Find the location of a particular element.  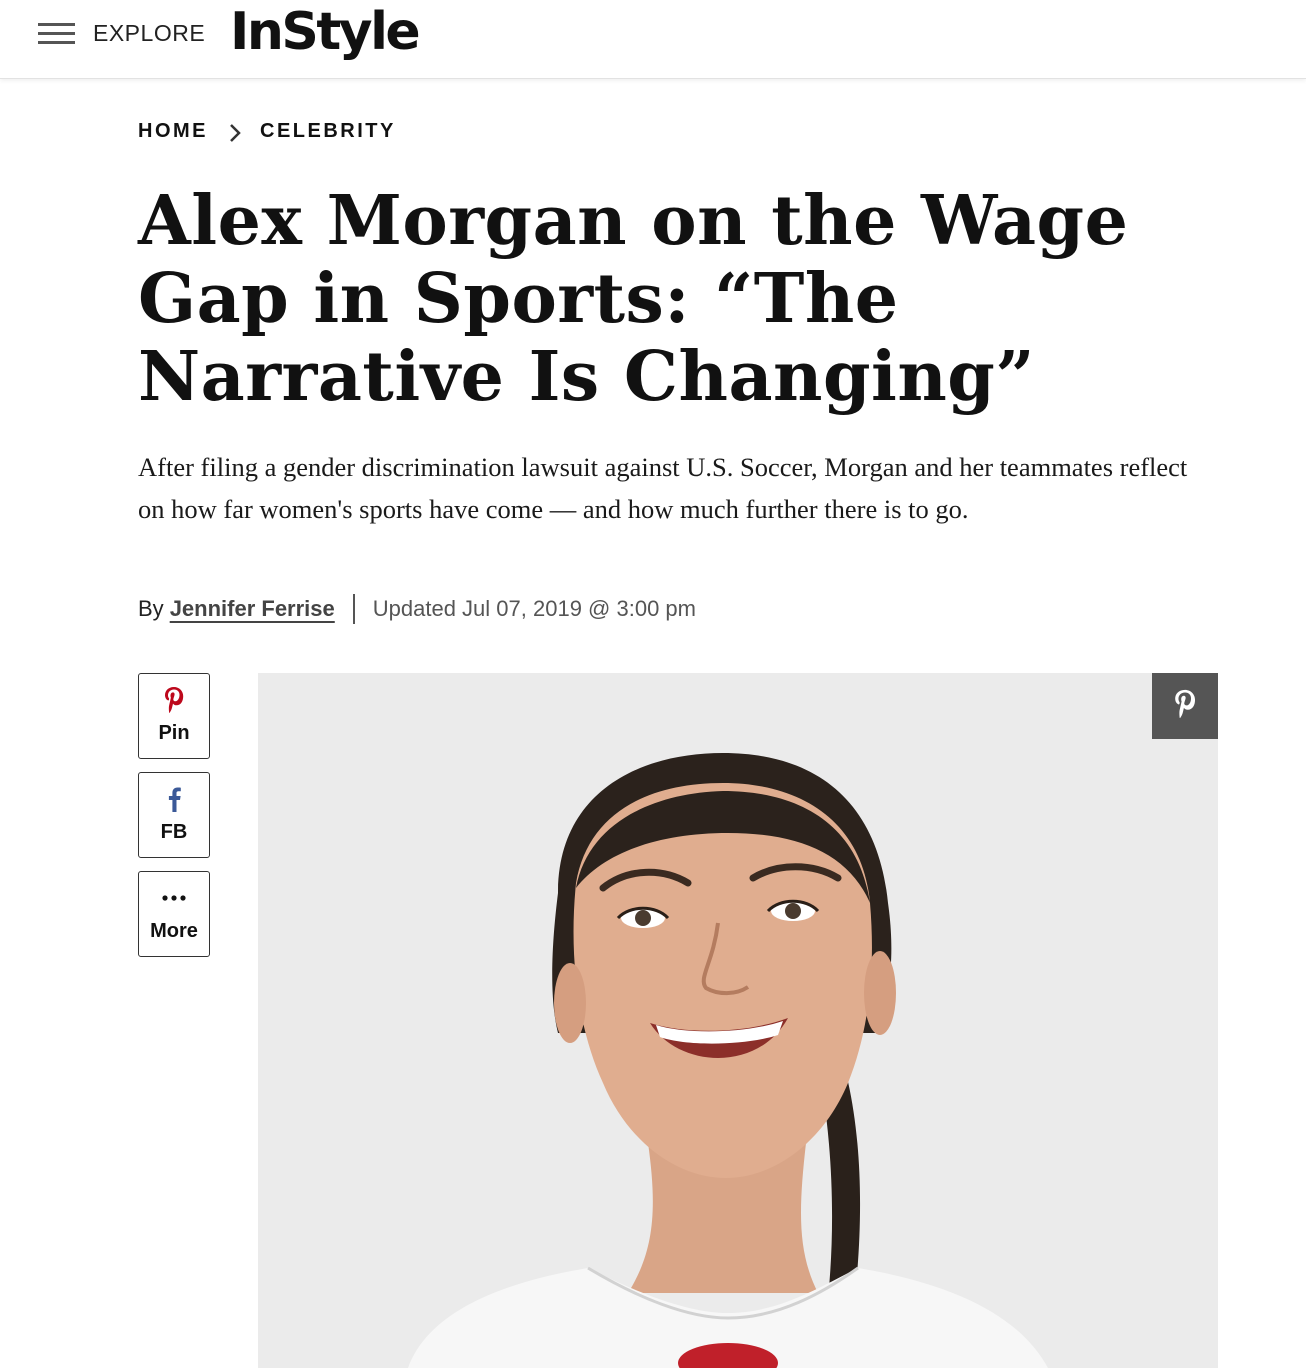

explore-link: EXPLORE is located at coordinates (149, 33).